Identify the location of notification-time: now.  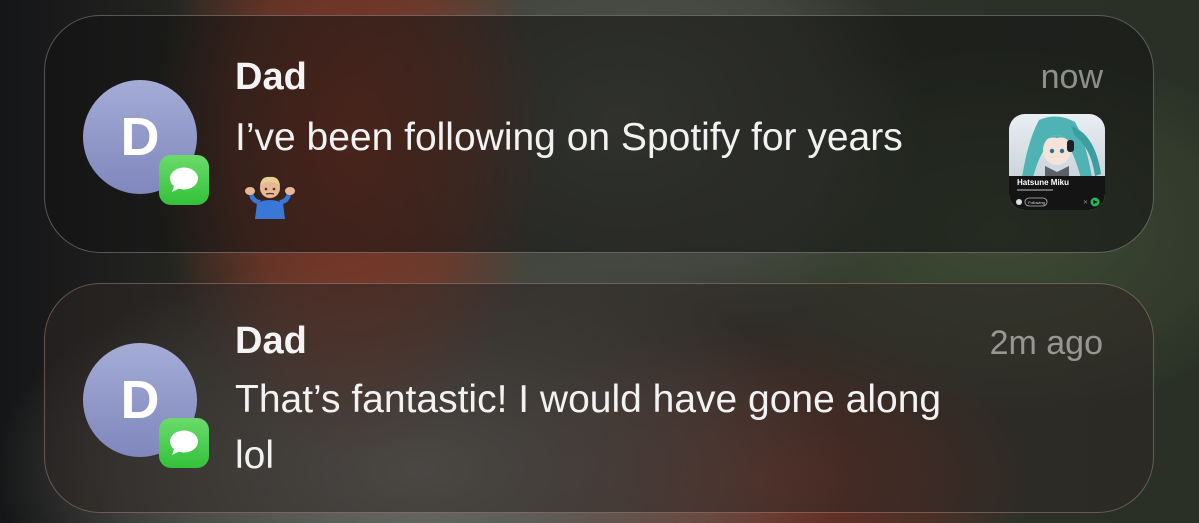
(1071, 77).